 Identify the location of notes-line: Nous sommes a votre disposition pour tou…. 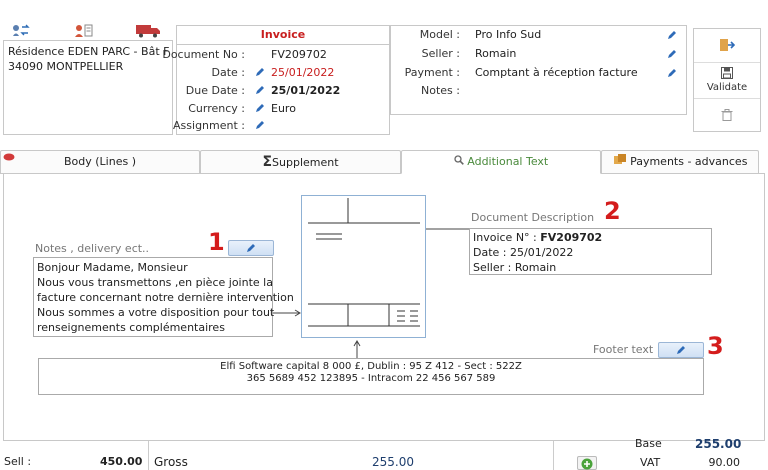
(156, 312).